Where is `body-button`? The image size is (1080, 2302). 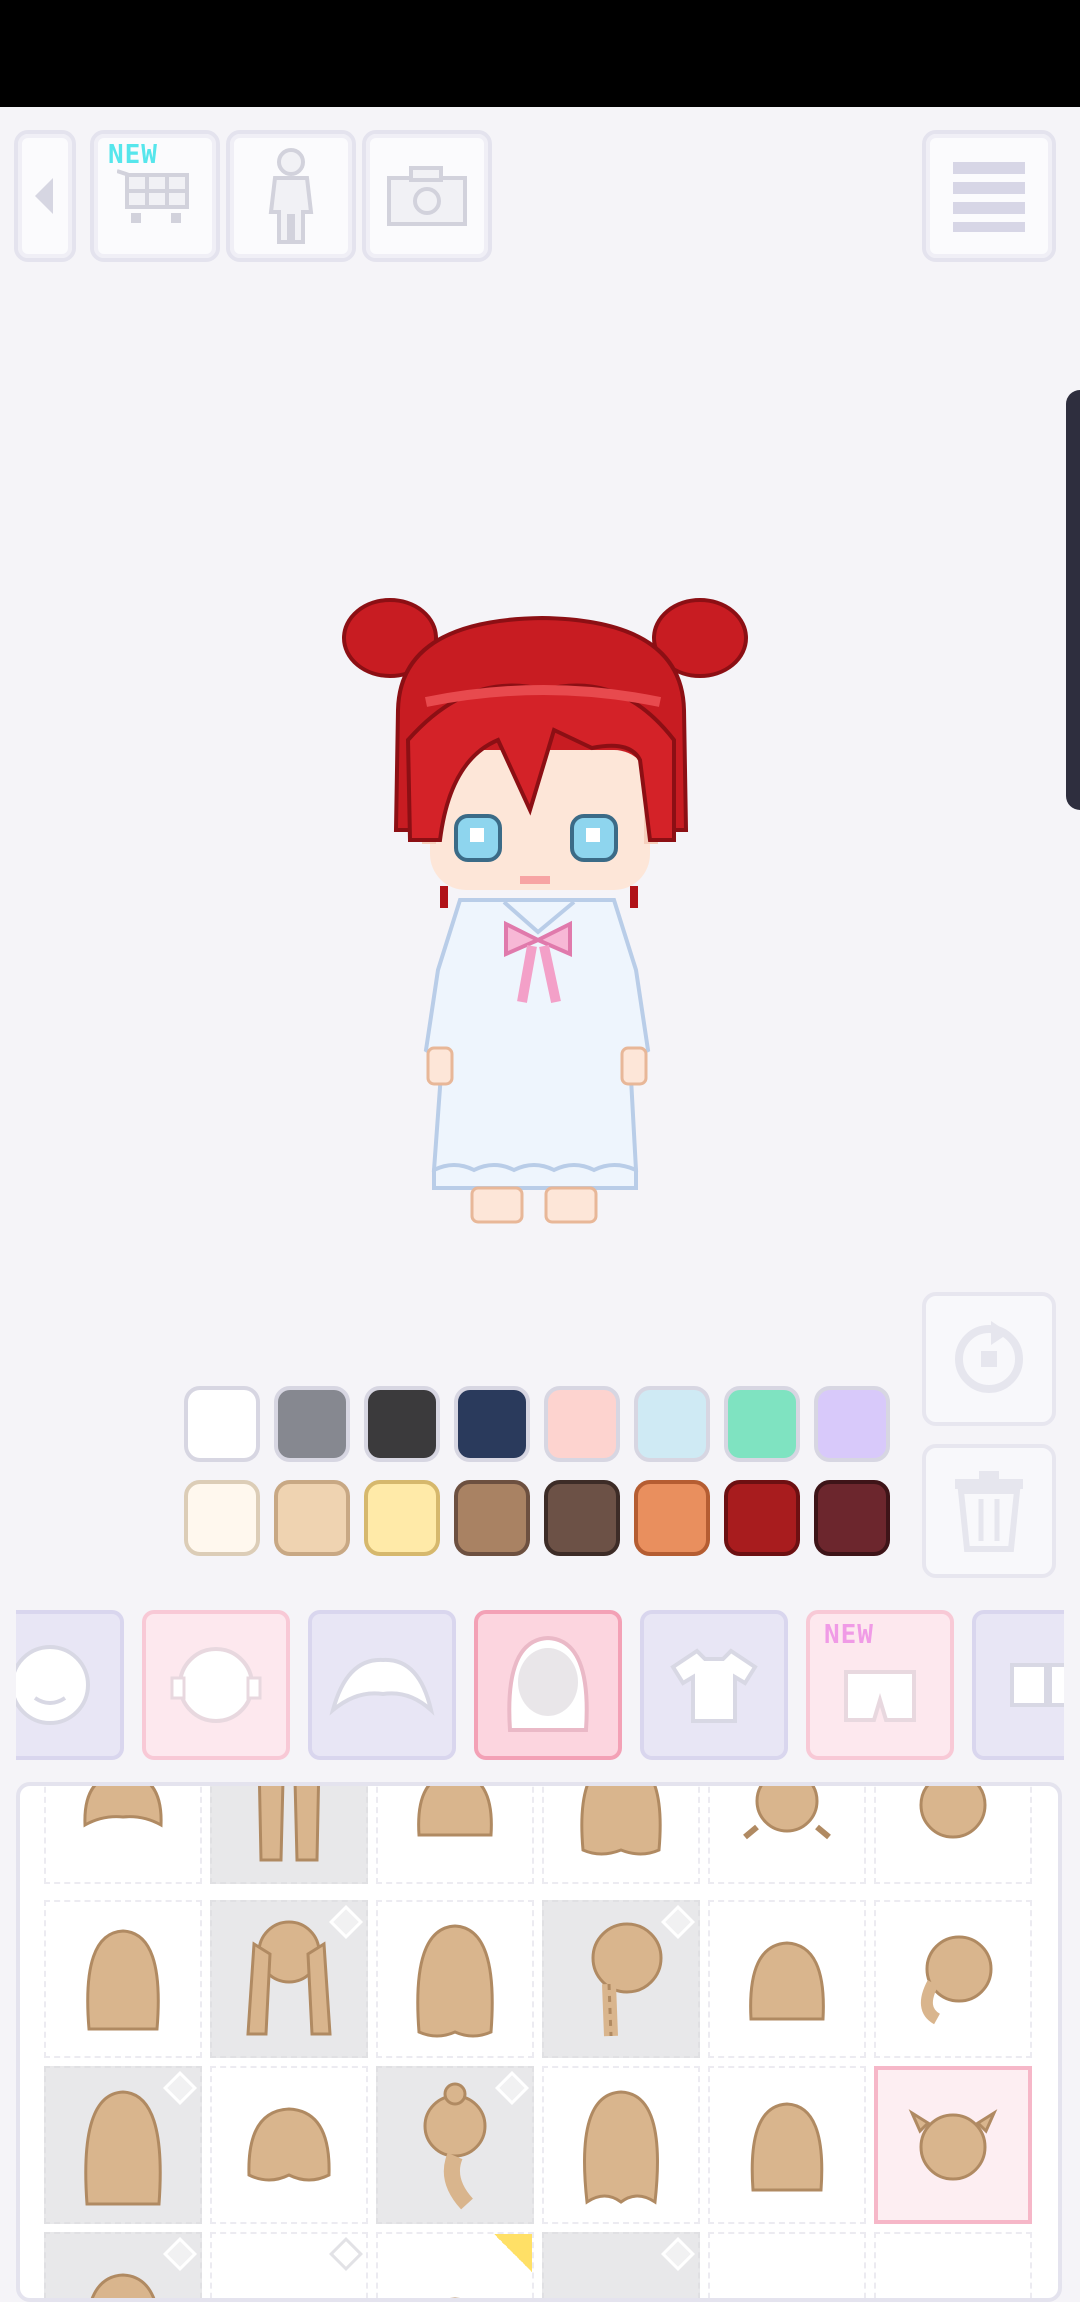
body-button is located at coordinates (291, 196).